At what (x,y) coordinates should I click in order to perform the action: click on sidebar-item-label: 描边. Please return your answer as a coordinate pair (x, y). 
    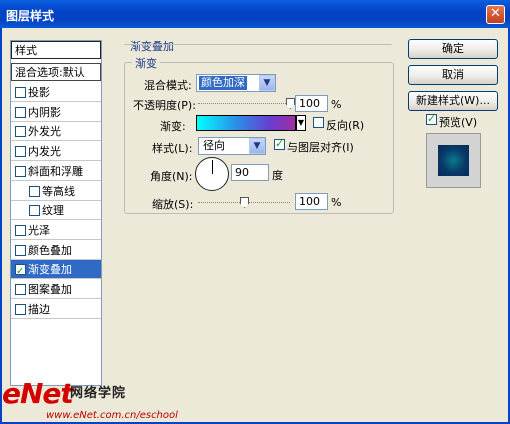
    Looking at the image, I should click on (39, 309).